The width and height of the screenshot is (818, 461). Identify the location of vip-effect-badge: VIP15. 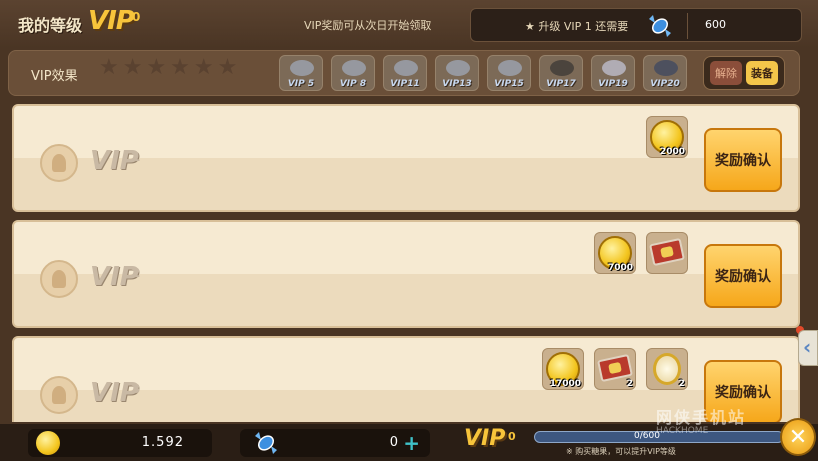
(509, 73).